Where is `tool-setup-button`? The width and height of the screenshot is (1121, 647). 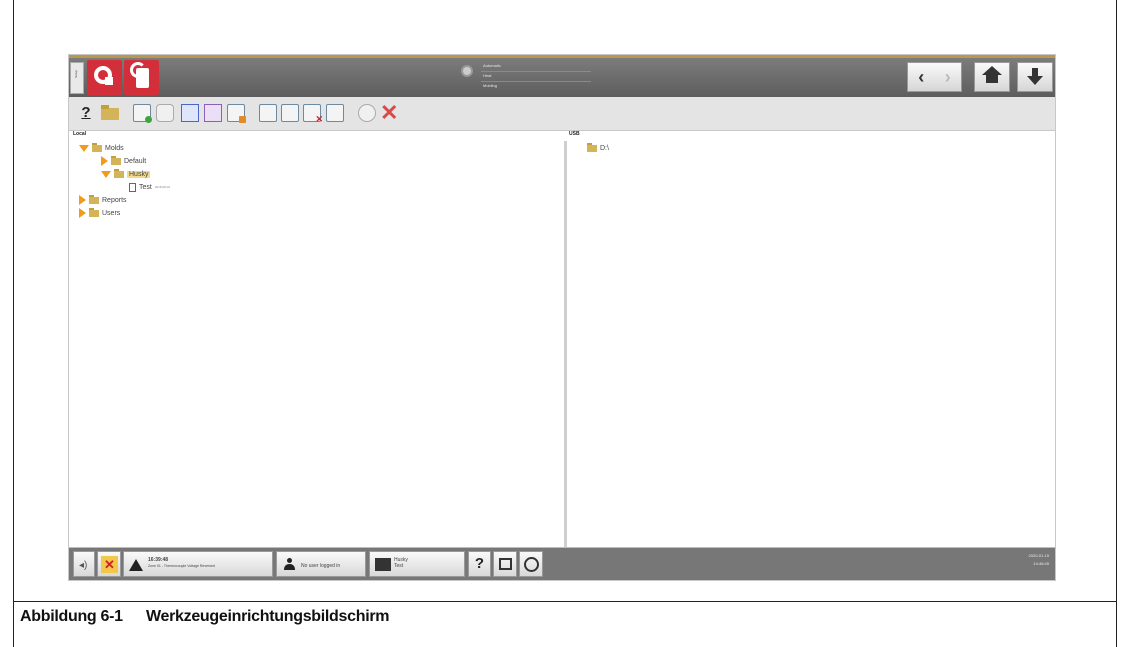 tool-setup-button is located at coordinates (141, 77).